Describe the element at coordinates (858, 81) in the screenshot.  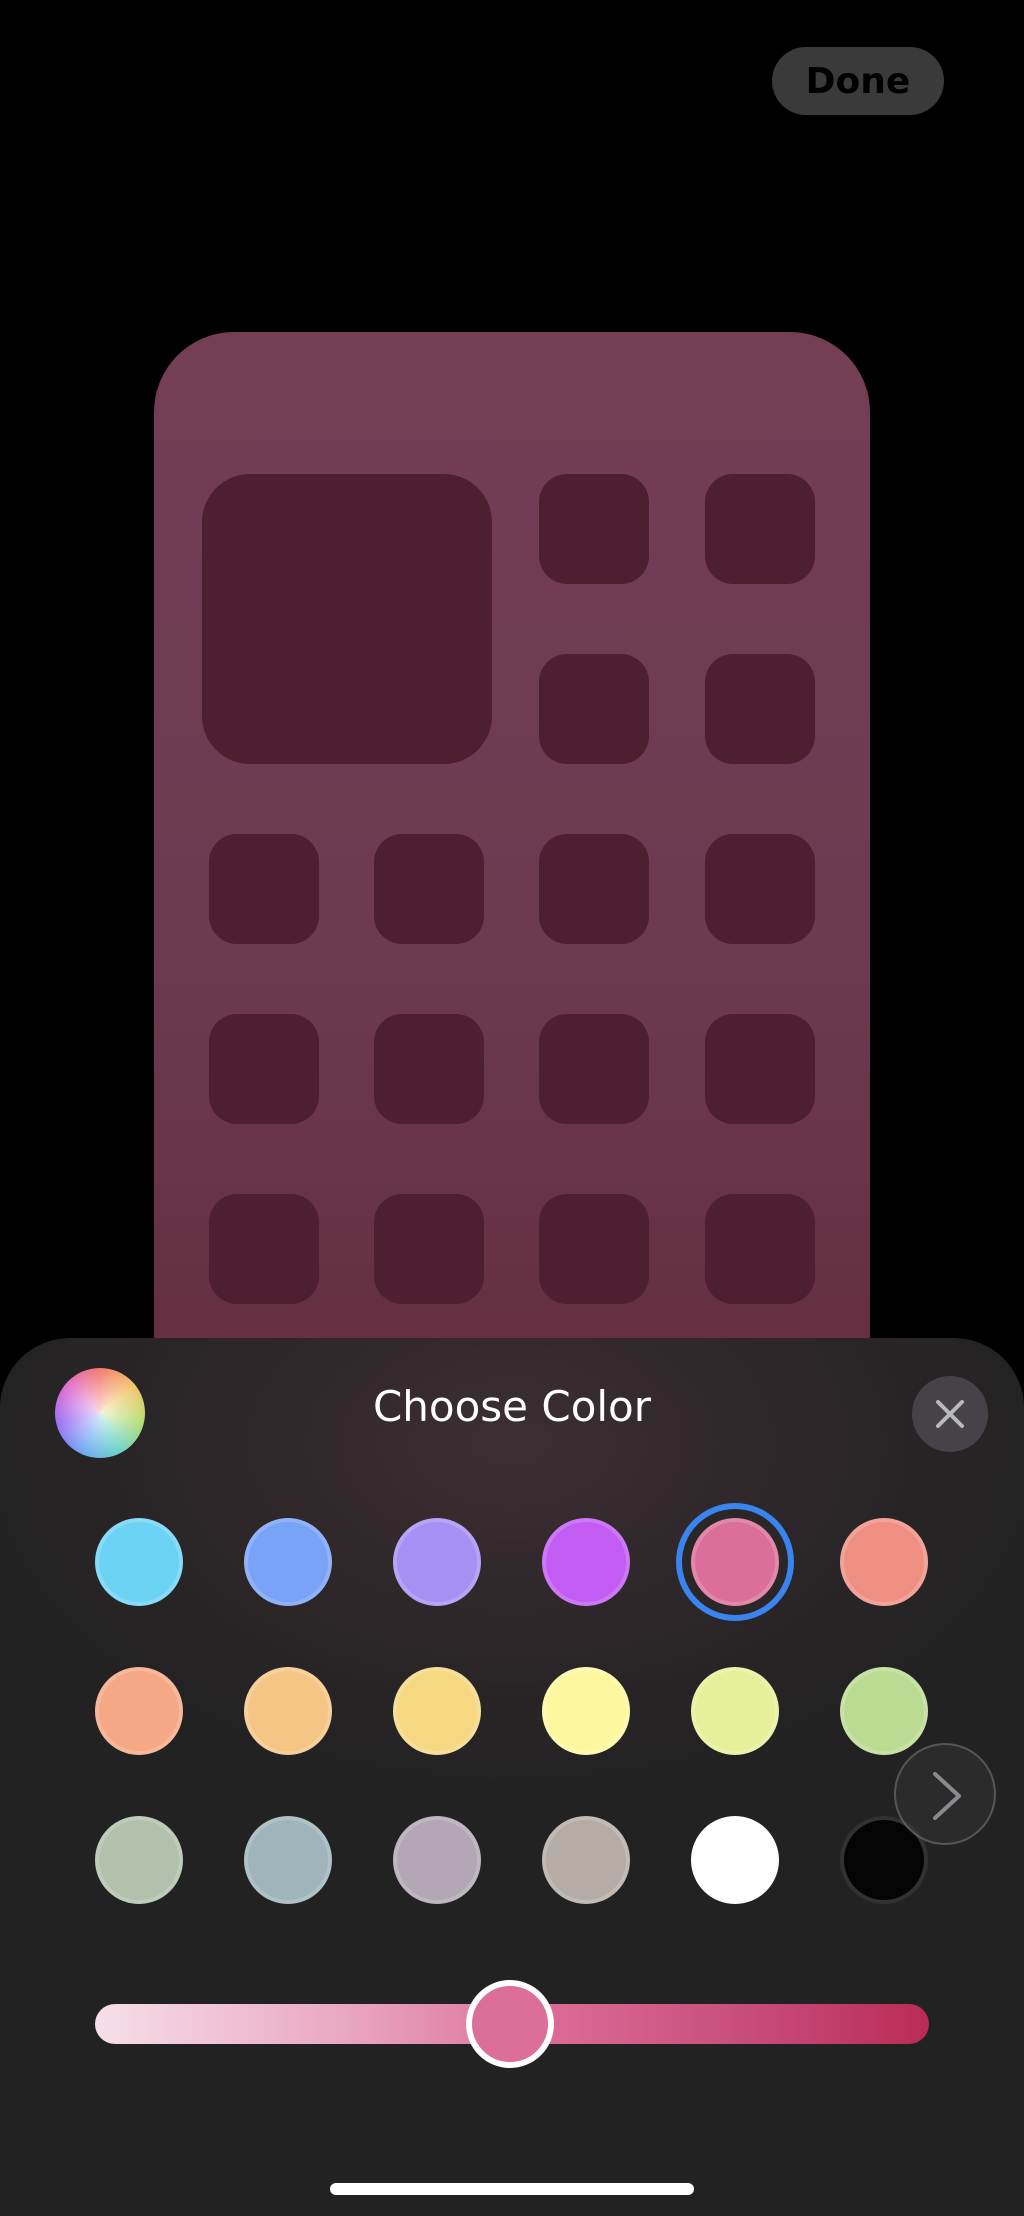
I see `done-button: Done` at that location.